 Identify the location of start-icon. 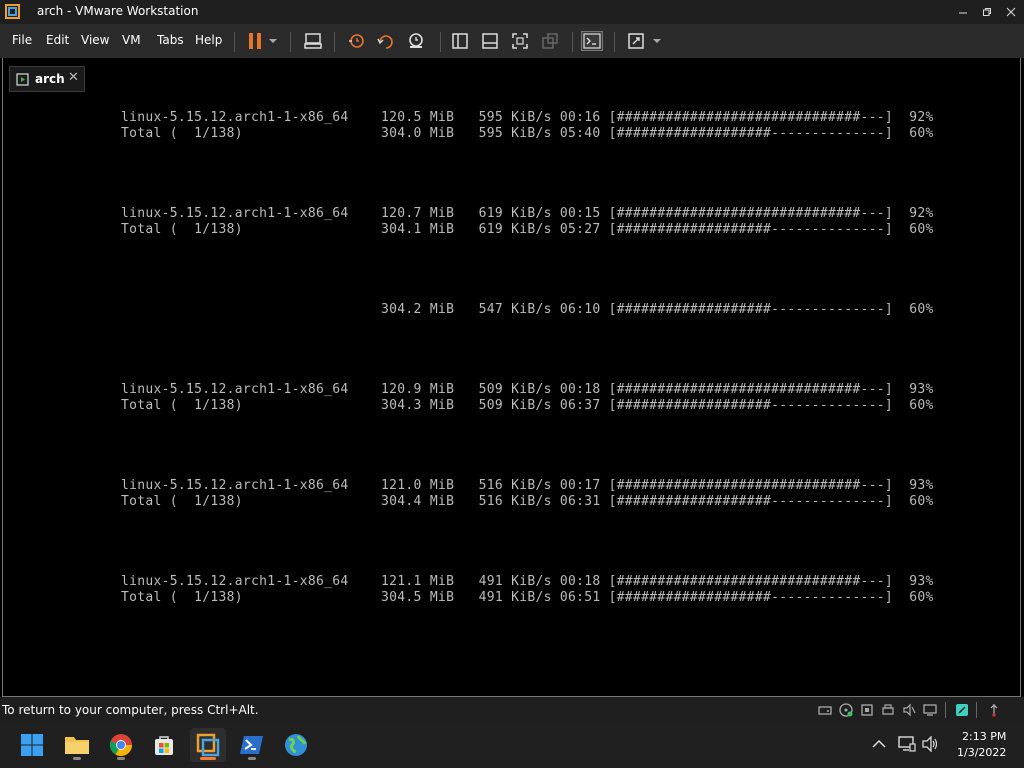
(32, 745).